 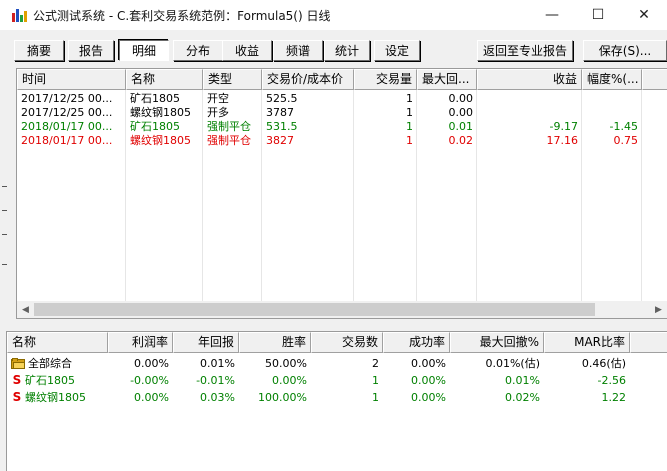 What do you see at coordinates (333, 15) in the screenshot?
I see `title-bar: 公式测试系统 - C.套利交易系统范例：Formula5() 日线 — ☐ ✕` at bounding box center [333, 15].